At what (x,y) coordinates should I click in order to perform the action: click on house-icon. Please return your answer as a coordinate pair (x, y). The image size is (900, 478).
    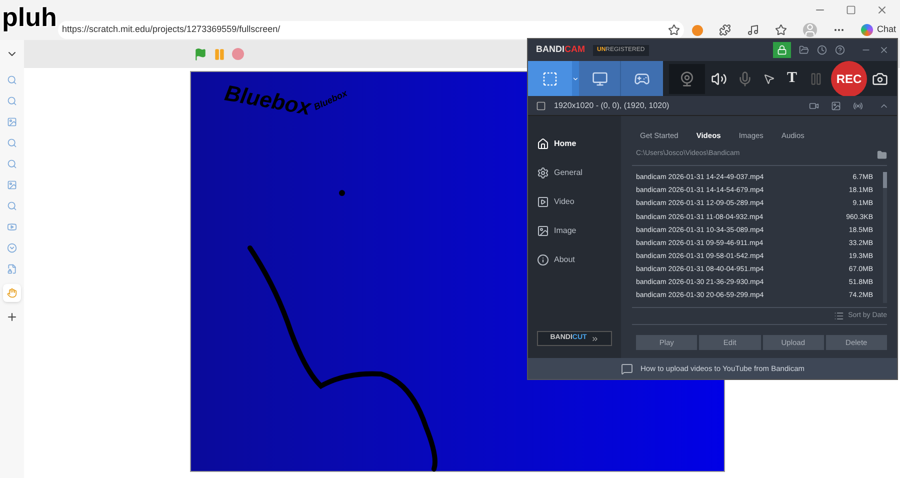
    Looking at the image, I should click on (543, 144).